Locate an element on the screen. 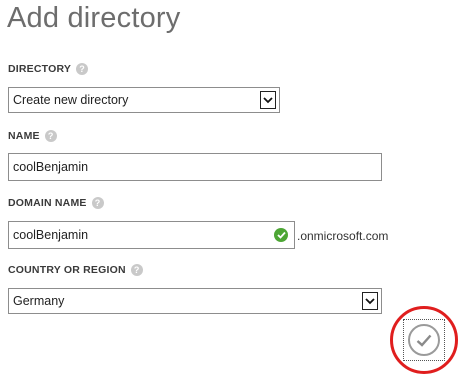  country-label: COUNTRY OR REGION ? is located at coordinates (75, 270).